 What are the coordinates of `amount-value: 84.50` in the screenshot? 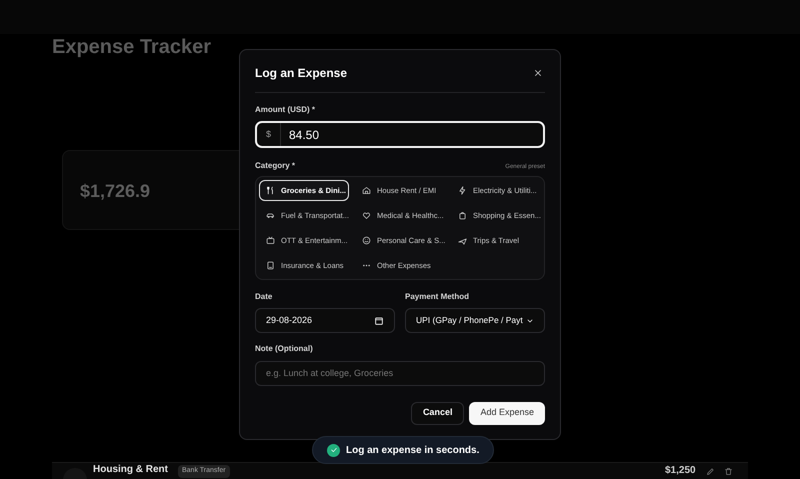 It's located at (304, 135).